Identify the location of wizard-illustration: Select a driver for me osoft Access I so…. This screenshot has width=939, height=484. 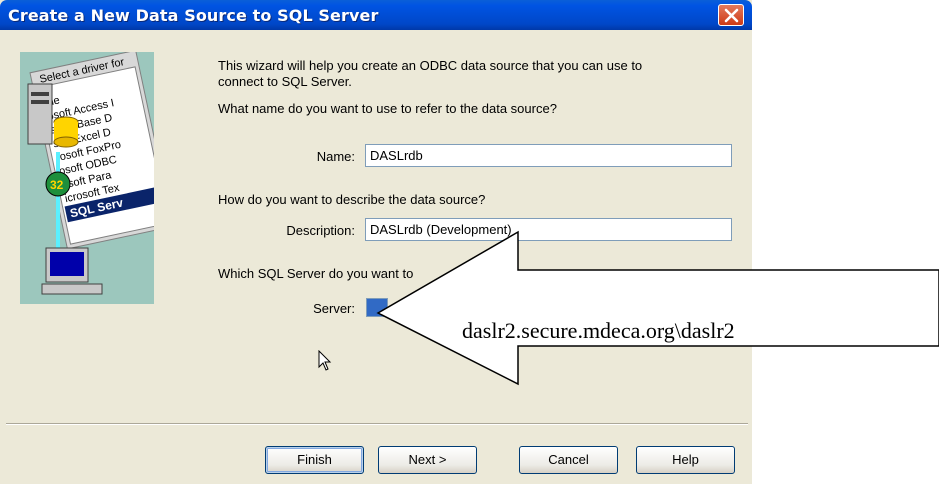
(97, 176).